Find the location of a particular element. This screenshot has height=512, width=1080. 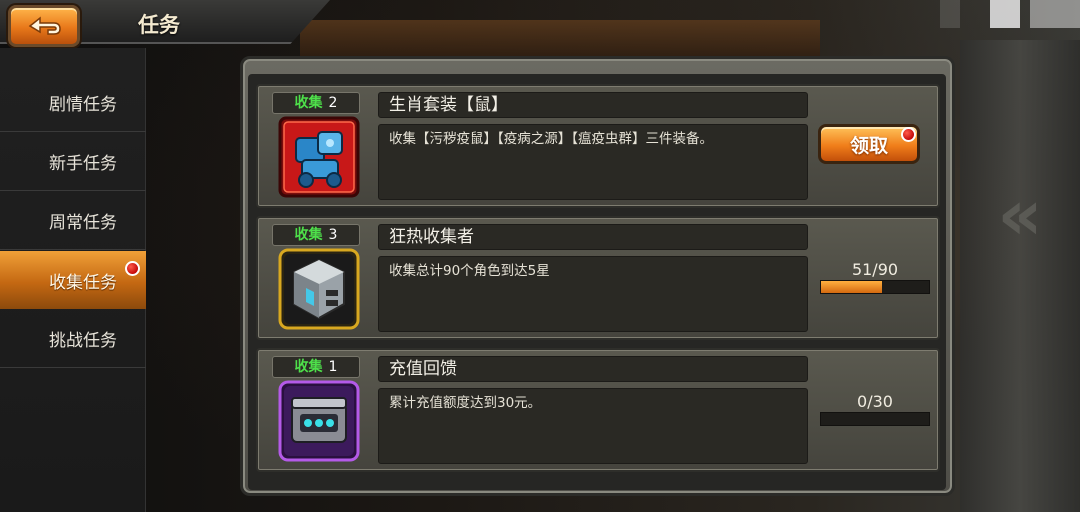

tag-count: 1 is located at coordinates (333, 367).